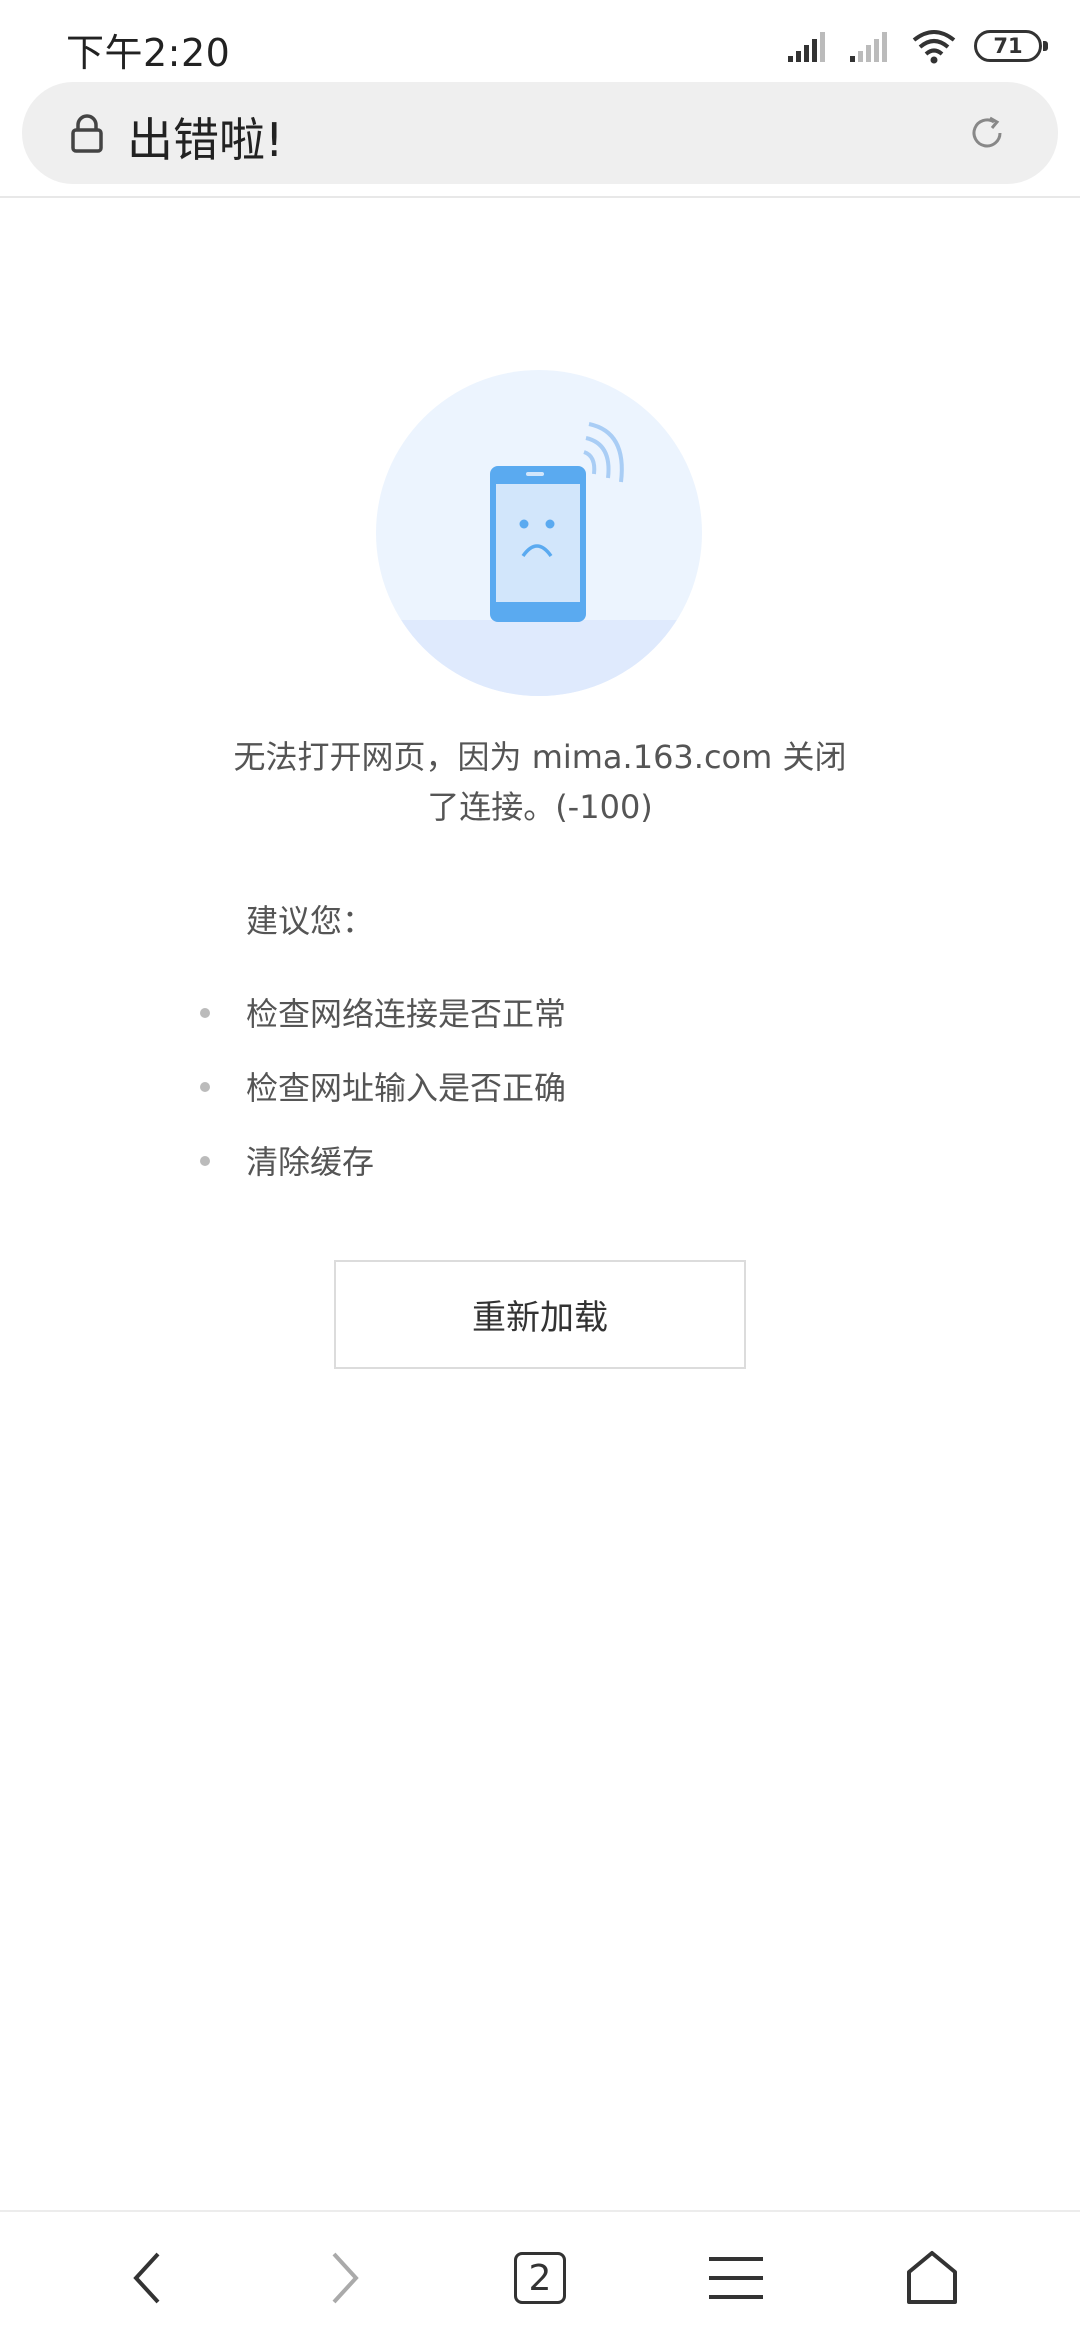 The height and width of the screenshot is (2340, 1080). I want to click on error-message-line1: 无法打开网页，因为 mima.163.com 关闭, so click(540, 757).